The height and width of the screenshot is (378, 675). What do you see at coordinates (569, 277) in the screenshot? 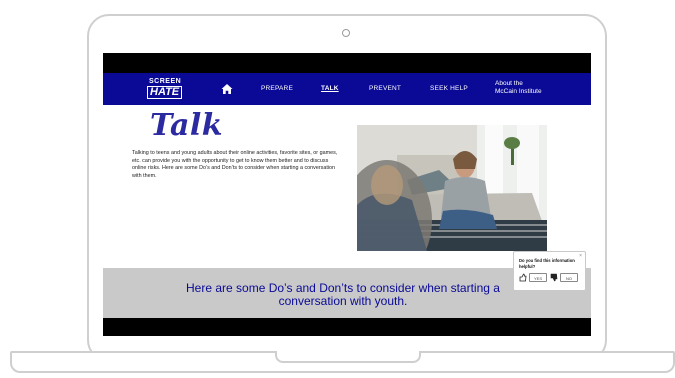
I see `no-button: NO` at bounding box center [569, 277].